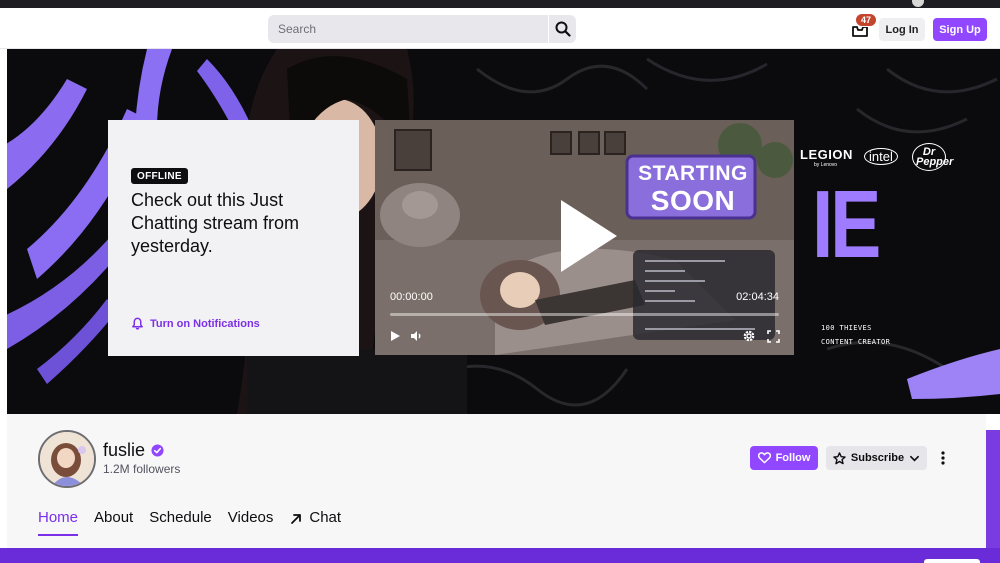  What do you see at coordinates (993, 489) in the screenshot?
I see `right-edge-accent` at bounding box center [993, 489].